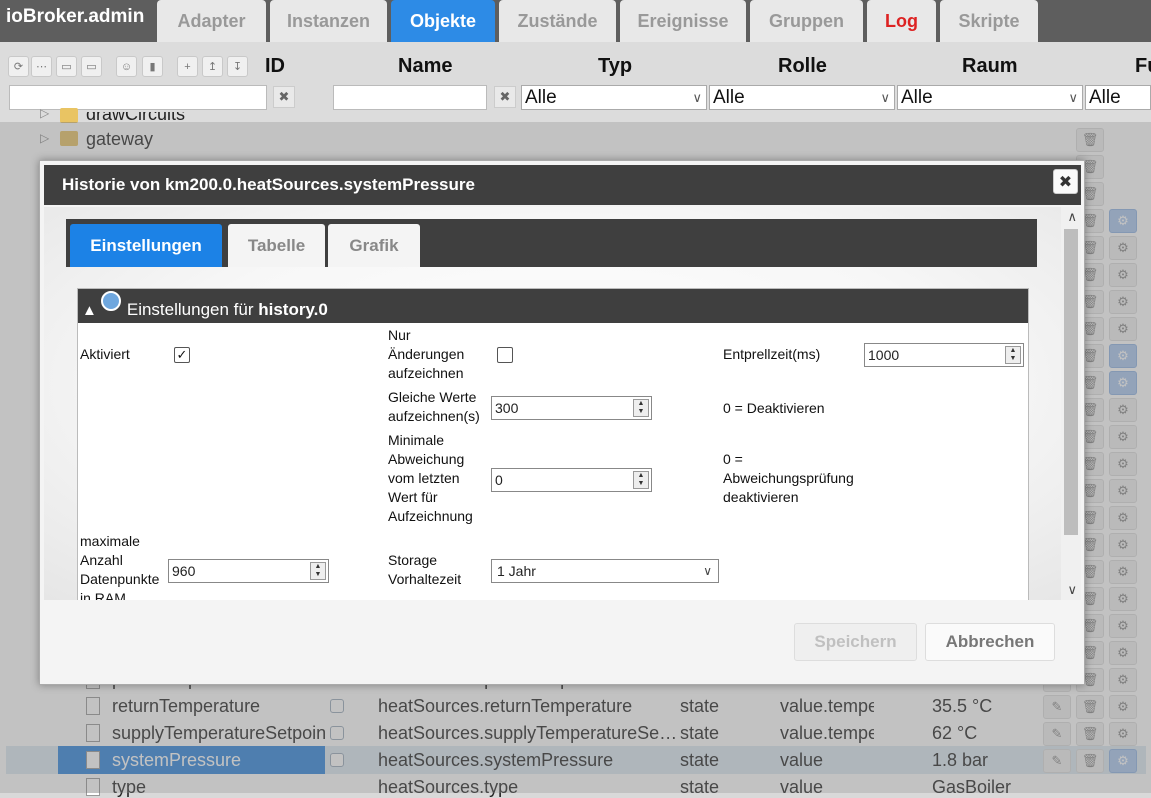  What do you see at coordinates (18, 66) in the screenshot?
I see `refresh-icon: ⟳` at bounding box center [18, 66].